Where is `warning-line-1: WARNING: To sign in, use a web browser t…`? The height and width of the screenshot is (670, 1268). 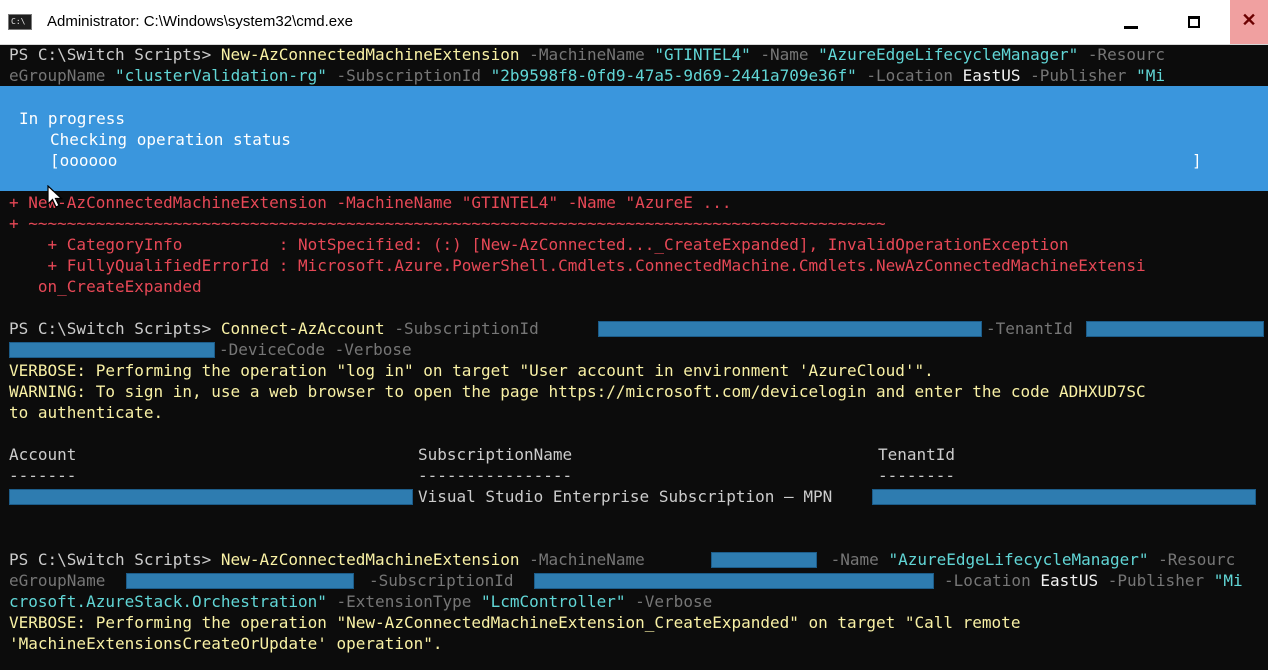 warning-line-1: WARNING: To sign in, use a web browser t… is located at coordinates (577, 391).